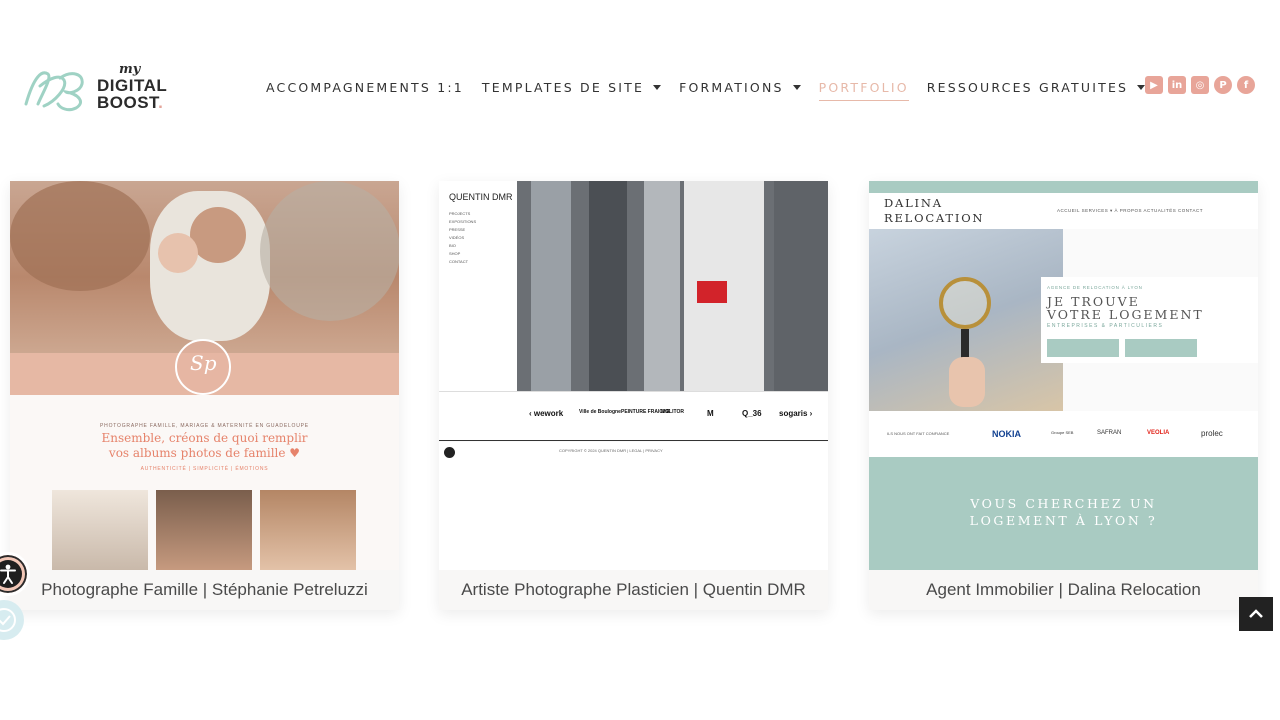  Describe the element at coordinates (1006, 434) in the screenshot. I see `client-logo: NOKIA` at that location.